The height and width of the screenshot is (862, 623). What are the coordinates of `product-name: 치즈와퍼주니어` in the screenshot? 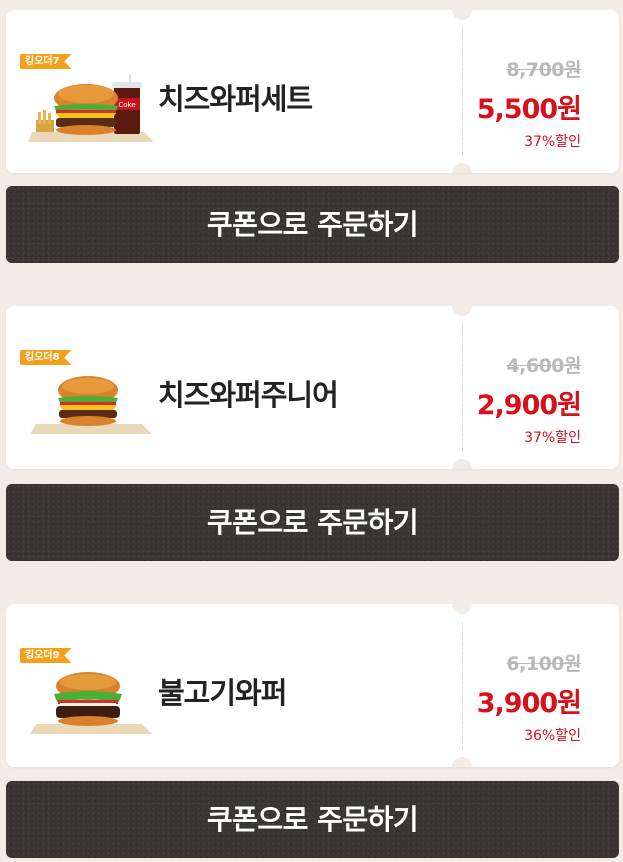 It's located at (248, 395).